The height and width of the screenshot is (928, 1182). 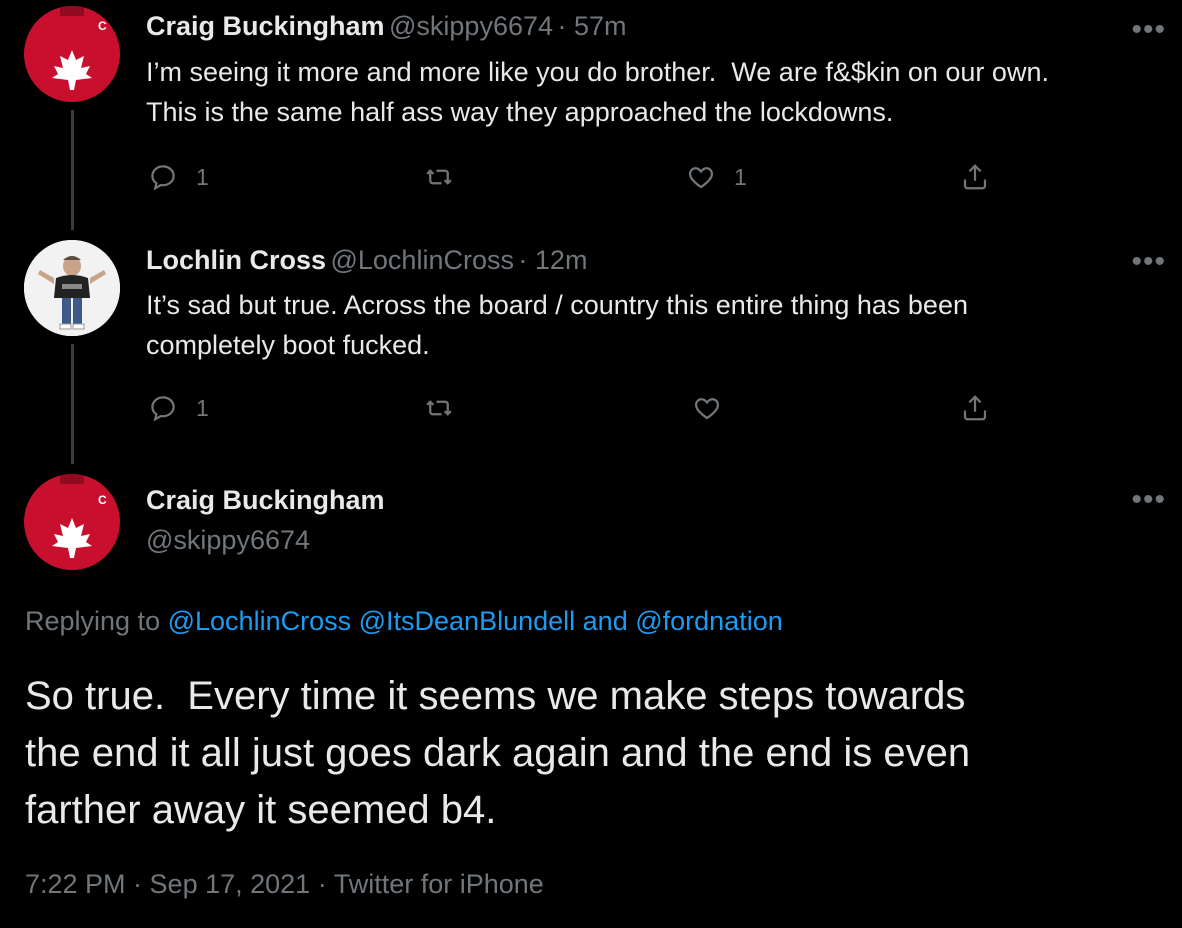 I want to click on mention-link: @fordnation, so click(x=709, y=621).